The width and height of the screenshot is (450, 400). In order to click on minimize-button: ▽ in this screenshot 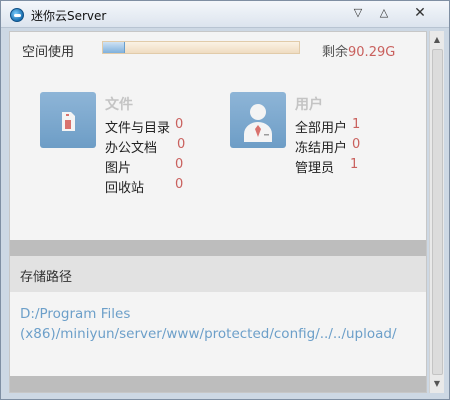, I will do `click(358, 13)`.